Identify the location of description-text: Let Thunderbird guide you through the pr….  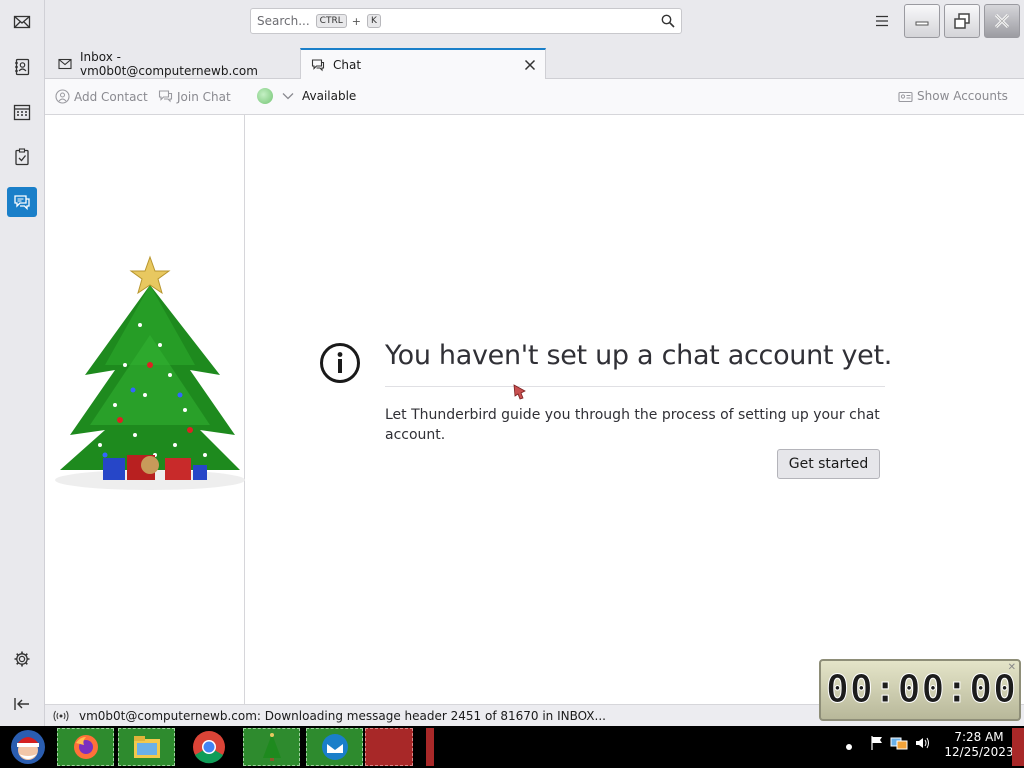
(632, 425).